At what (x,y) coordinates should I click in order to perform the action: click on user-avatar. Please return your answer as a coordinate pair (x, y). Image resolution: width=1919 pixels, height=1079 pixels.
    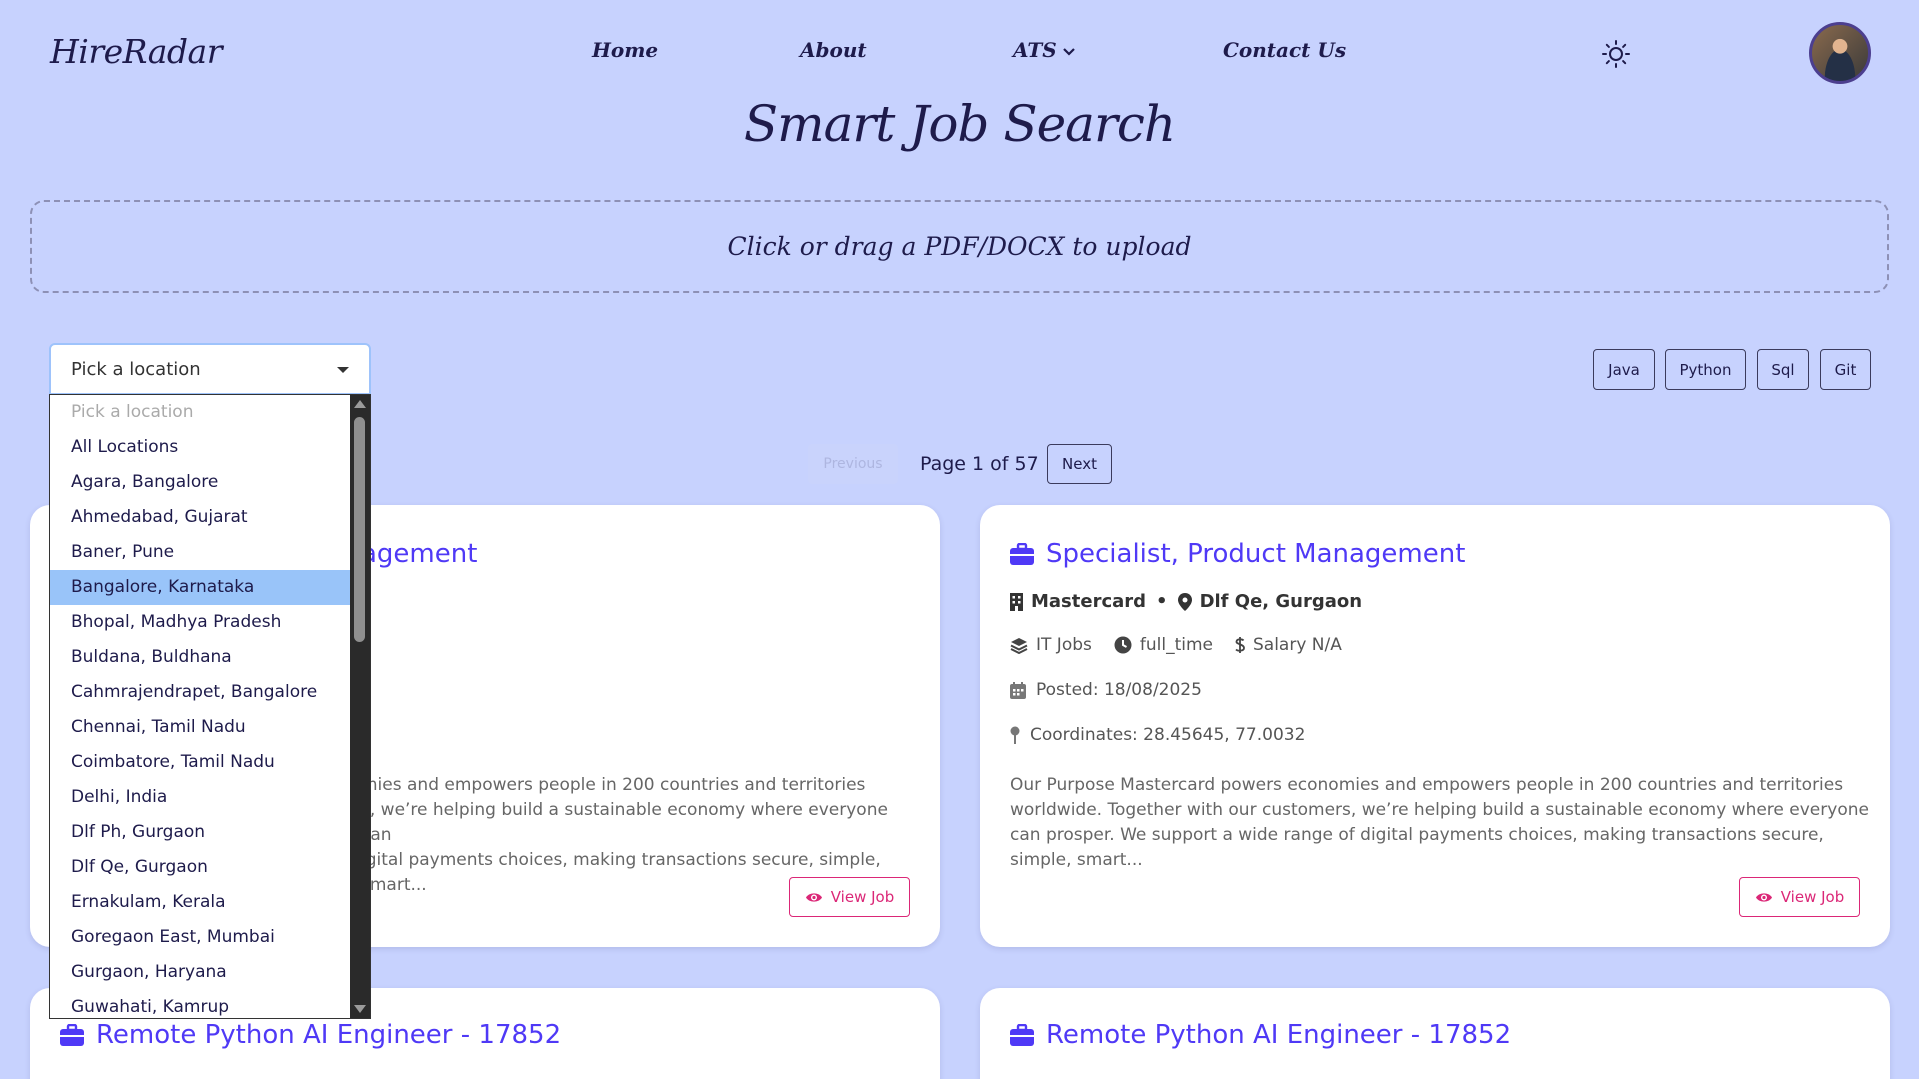
    Looking at the image, I should click on (1840, 53).